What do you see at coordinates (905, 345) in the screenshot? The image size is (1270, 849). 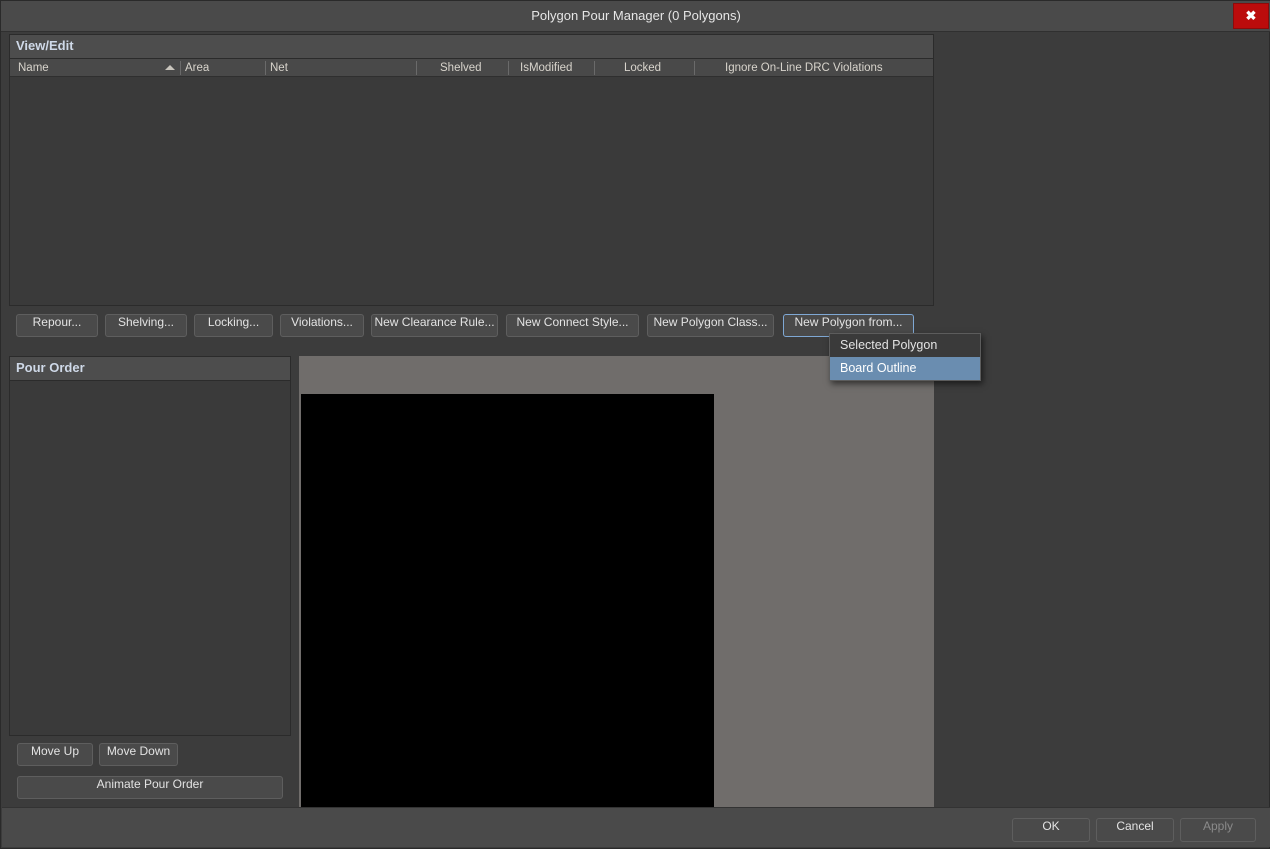 I see `menu-item-selected-polygon: Selected Polygon` at bounding box center [905, 345].